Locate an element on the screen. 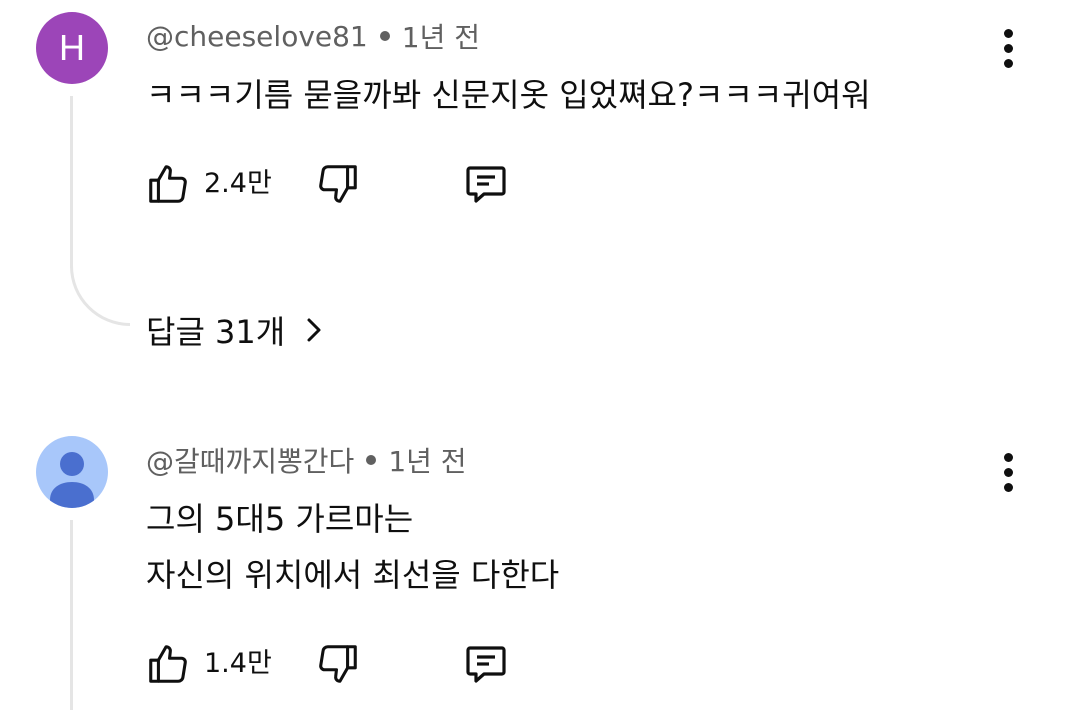 The height and width of the screenshot is (710, 1080). avatar is located at coordinates (72, 472).